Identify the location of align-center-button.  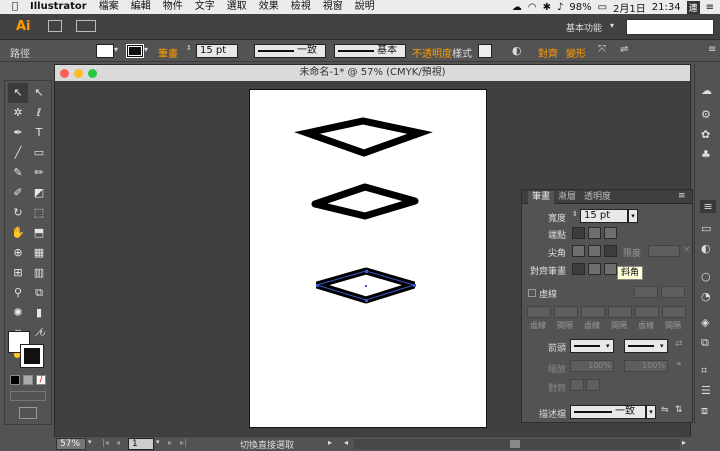
(578, 269).